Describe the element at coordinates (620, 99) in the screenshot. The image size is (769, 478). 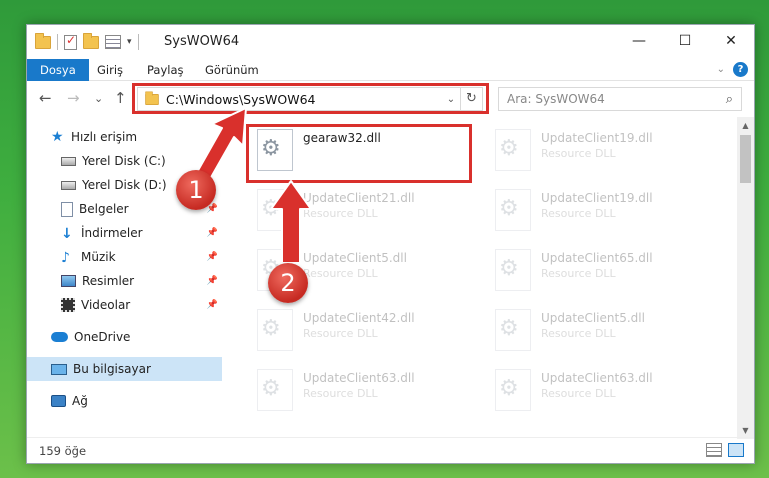
I see `search-box: Ara: SysWOW64 ⌕` at that location.